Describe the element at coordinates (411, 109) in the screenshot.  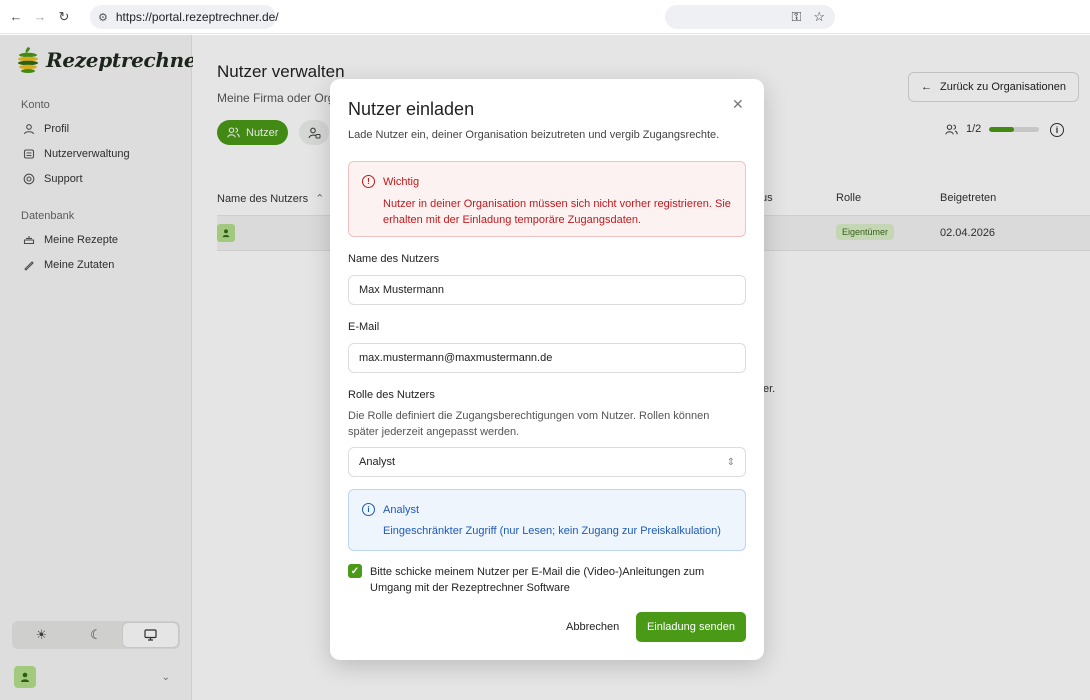
I see `dialog-title: Nutzer einladen` at that location.